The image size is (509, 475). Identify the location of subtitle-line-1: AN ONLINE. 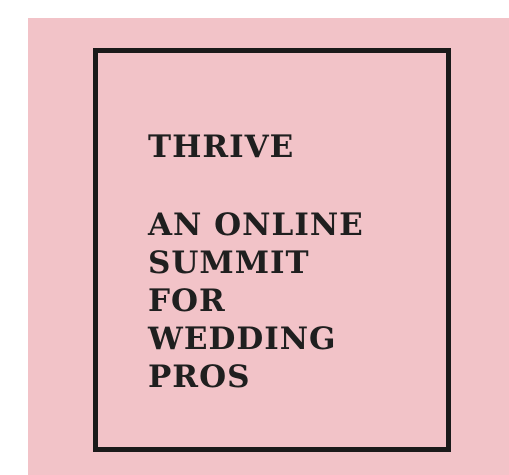
(256, 225).